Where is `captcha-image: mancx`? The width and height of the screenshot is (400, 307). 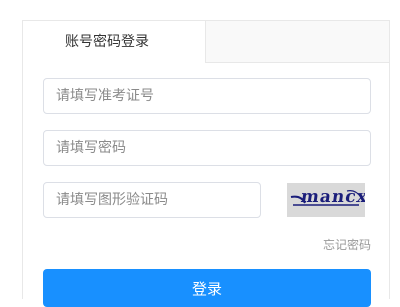 captcha-image: mancx is located at coordinates (326, 200).